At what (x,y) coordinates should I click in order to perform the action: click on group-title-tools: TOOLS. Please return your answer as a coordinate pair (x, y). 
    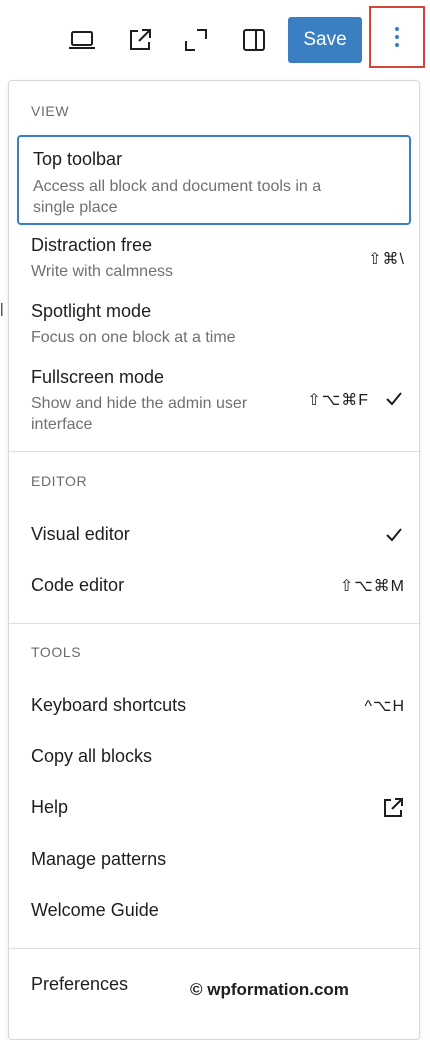
    Looking at the image, I should click on (56, 652).